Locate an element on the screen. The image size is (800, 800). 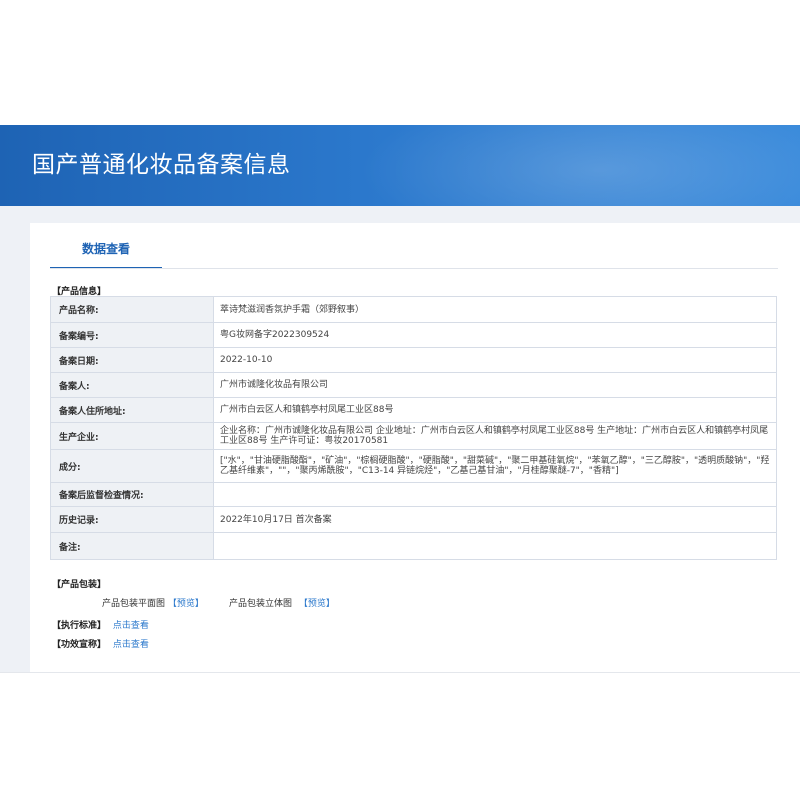
standard-view-link: 点击查看 is located at coordinates (131, 626).